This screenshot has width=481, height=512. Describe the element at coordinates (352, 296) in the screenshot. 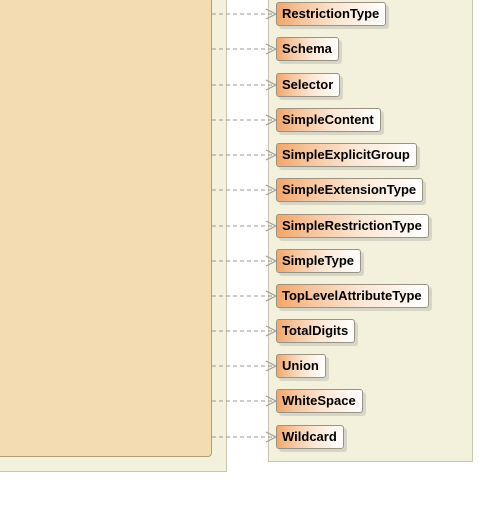

I see `class-node-toplevelattributetype: TopLevelAttributeType` at that location.